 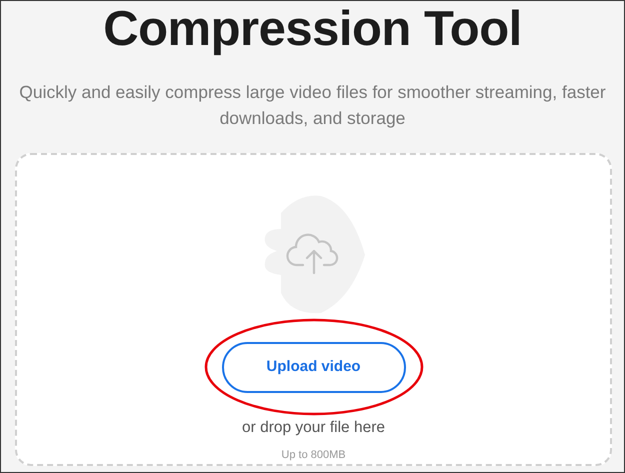 What do you see at coordinates (314, 367) in the screenshot?
I see `upload-video-button: Upload video` at bounding box center [314, 367].